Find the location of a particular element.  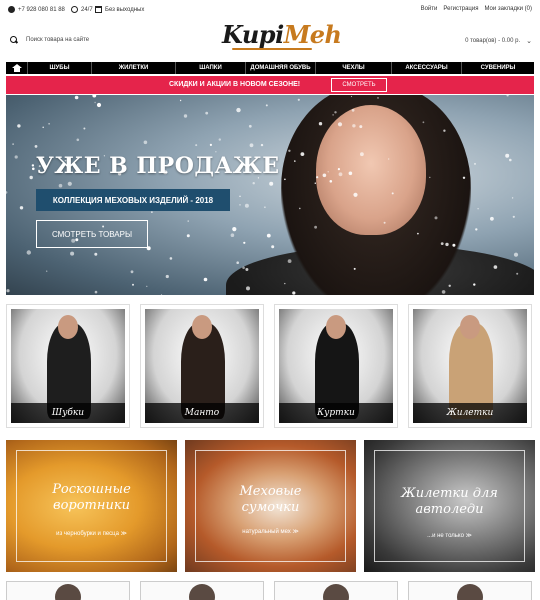

category-label: Куртки is located at coordinates (336, 413).